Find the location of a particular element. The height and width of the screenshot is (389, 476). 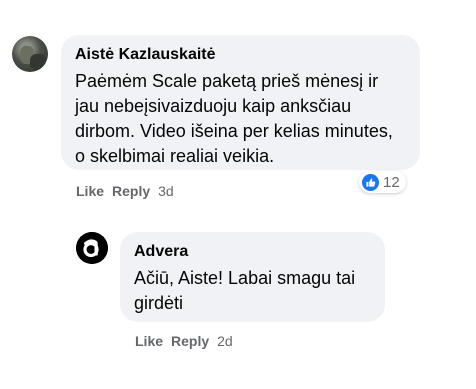

avatar-photo-detail is located at coordinates (38, 62).